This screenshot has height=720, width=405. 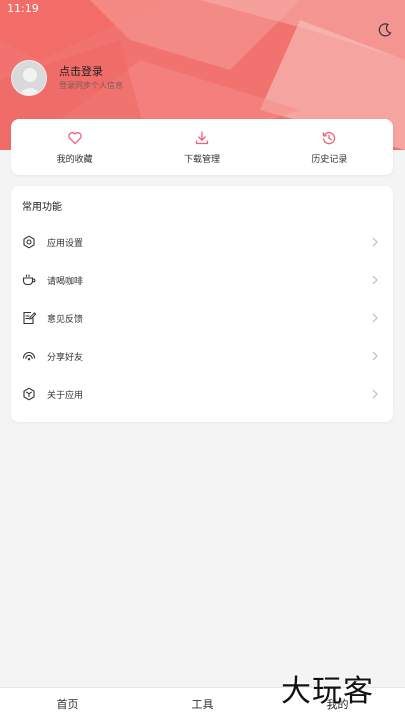 I want to click on coffee-icon, so click(x=29, y=280).